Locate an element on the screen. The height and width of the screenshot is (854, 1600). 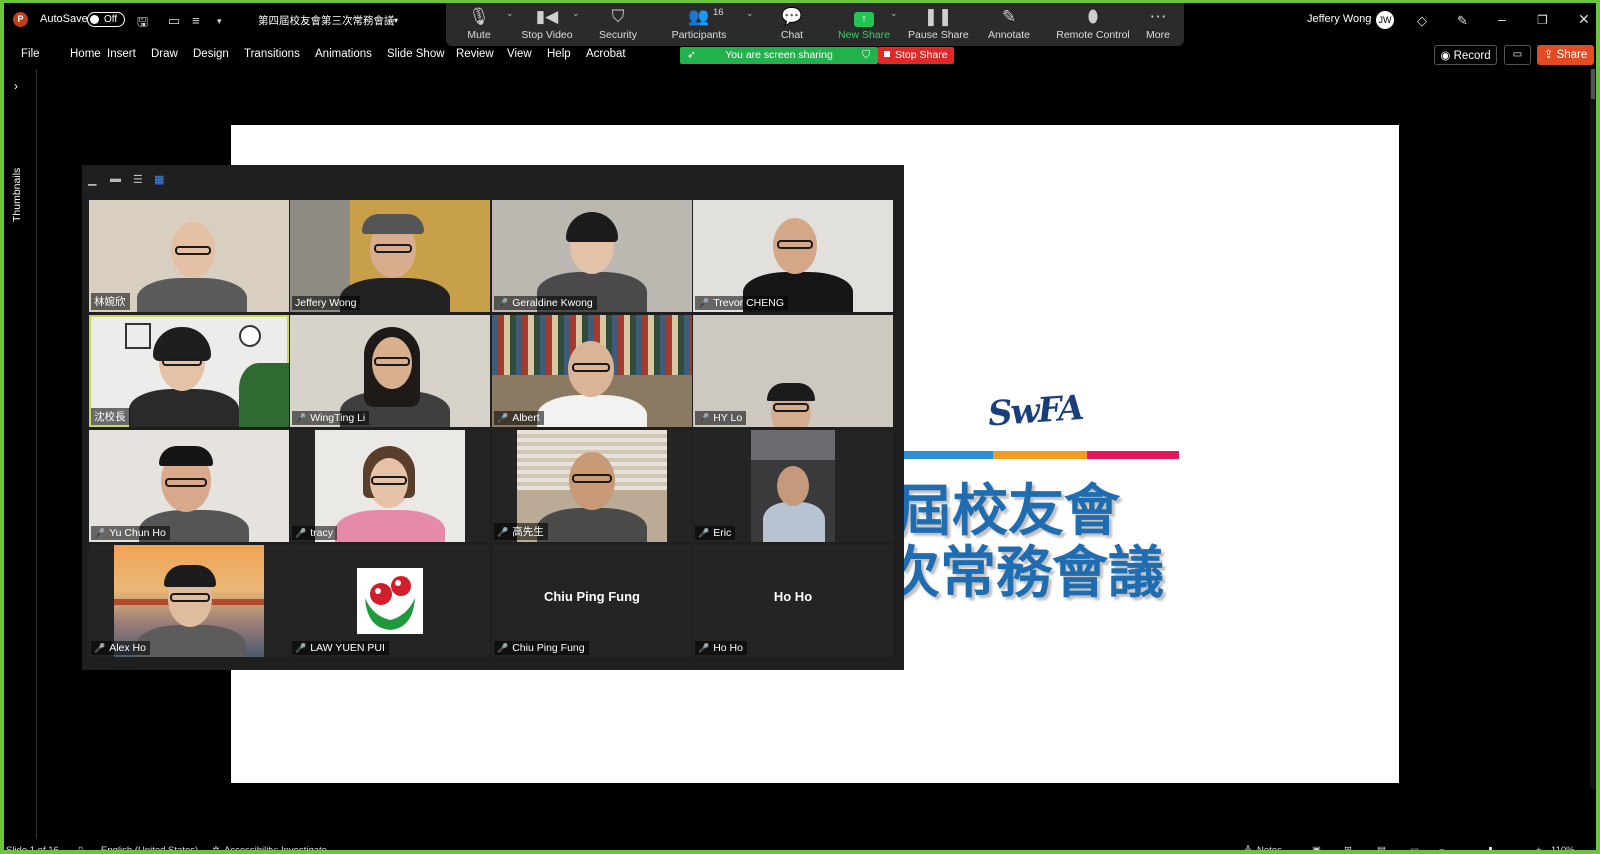
video-tile: 🎤 Trevor CHENG is located at coordinates (793, 256).